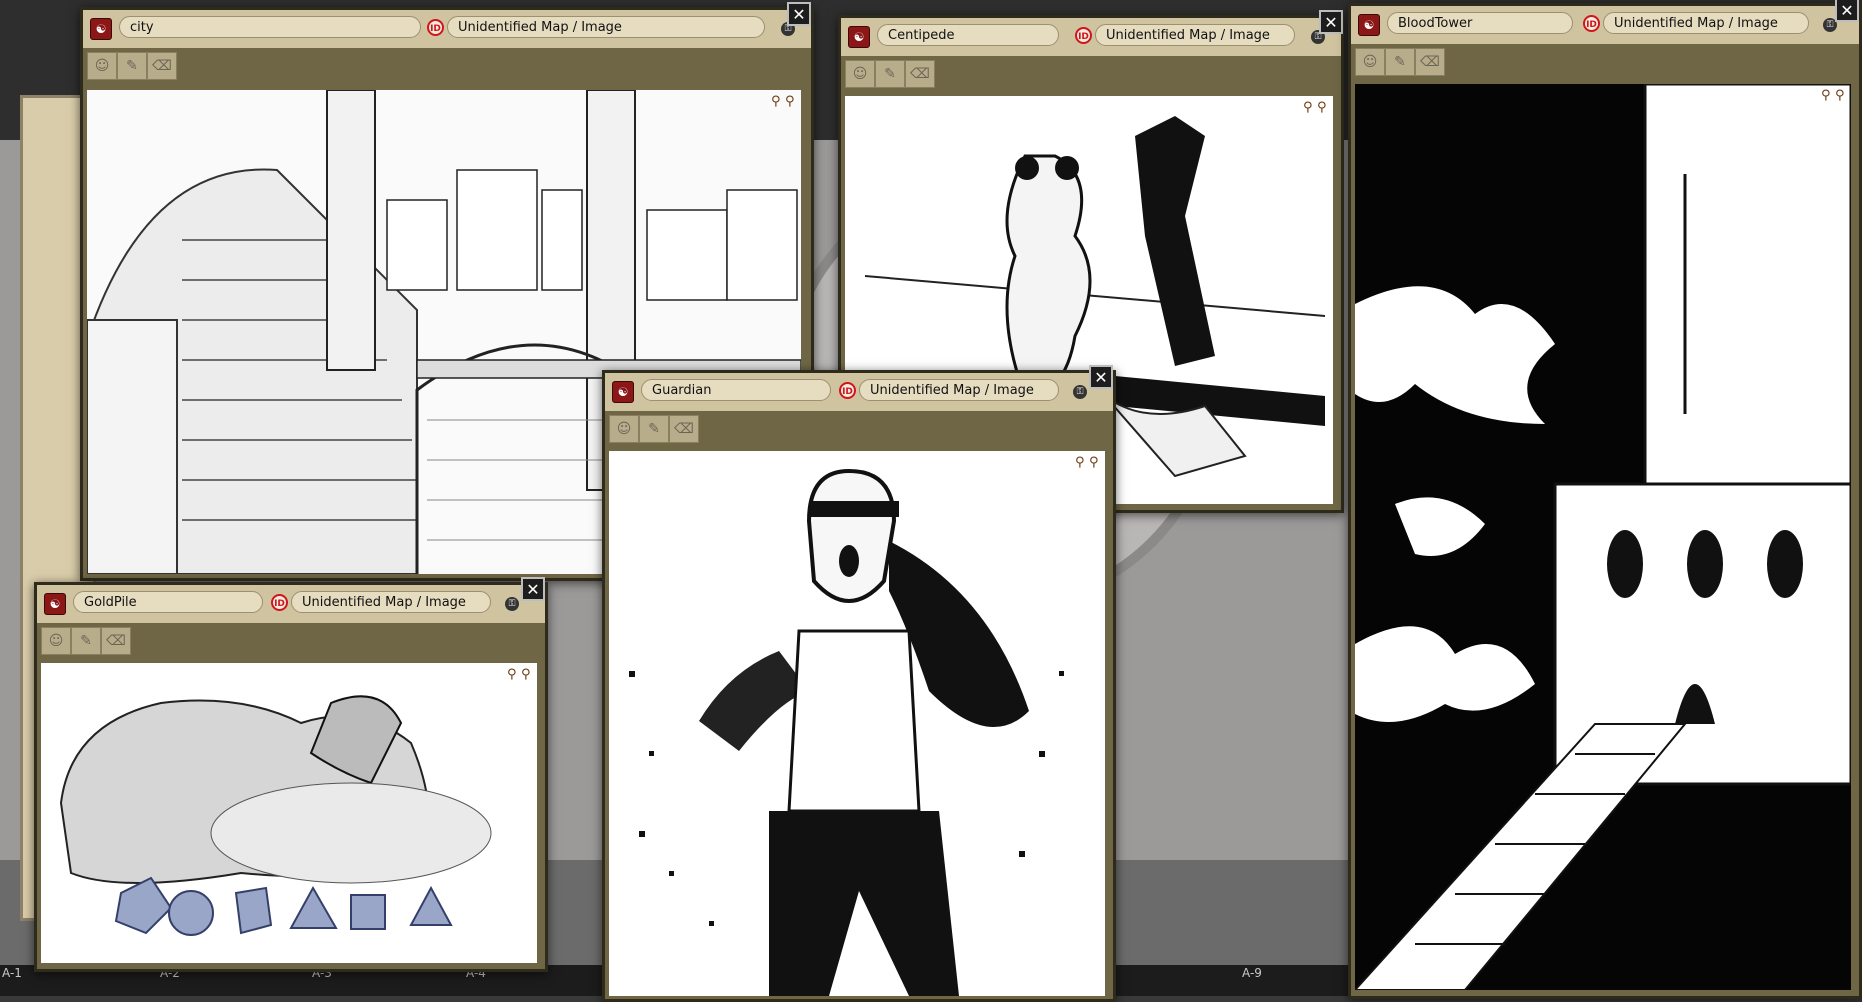  I want to click on image-name-field: GoldPile, so click(168, 602).